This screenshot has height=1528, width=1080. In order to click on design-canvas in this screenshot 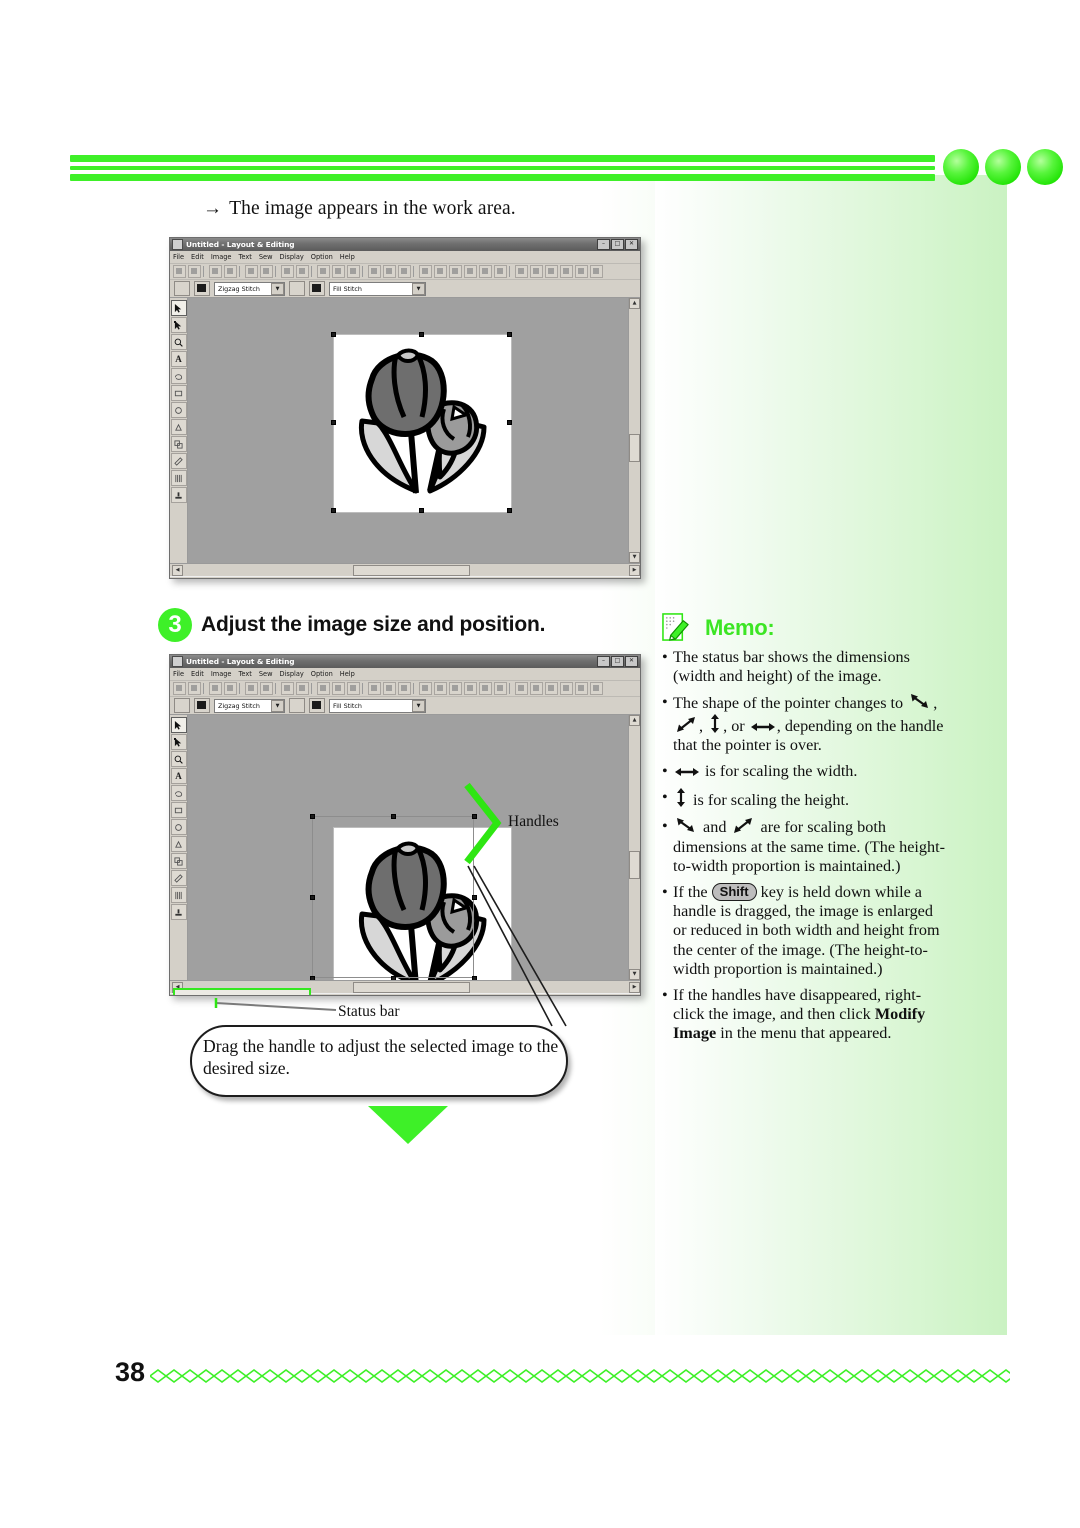, I will do `click(408, 430)`.